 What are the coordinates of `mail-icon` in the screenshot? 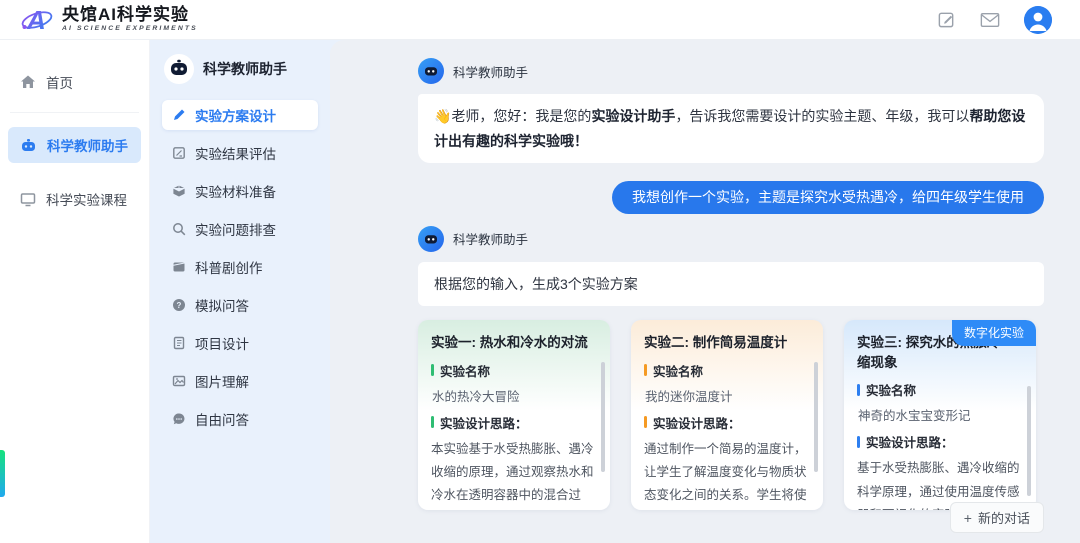 It's located at (990, 20).